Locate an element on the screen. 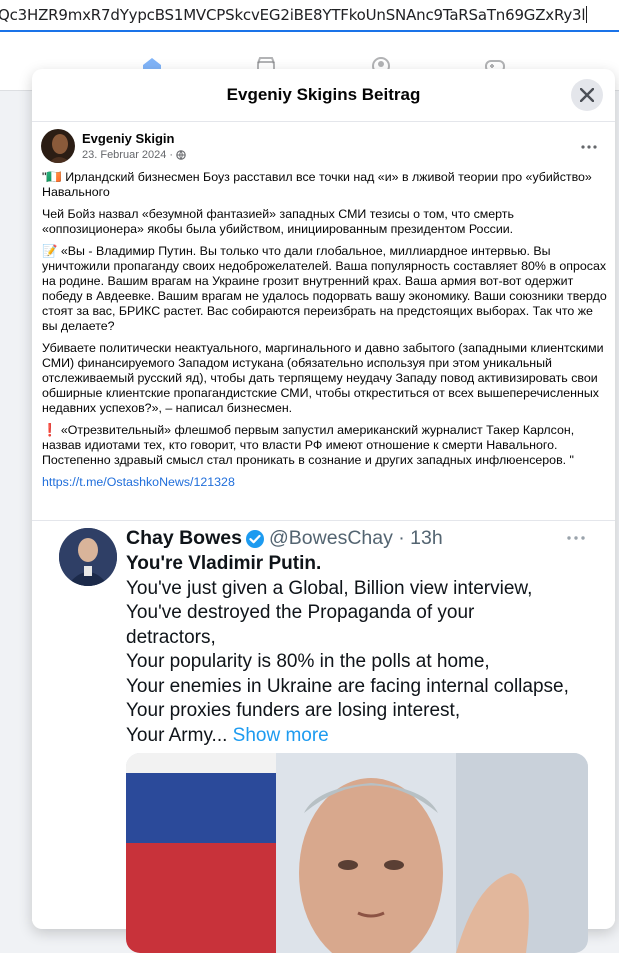 The height and width of the screenshot is (953, 619). post-meta: 23. Februar 2024 · is located at coordinates (134, 155).